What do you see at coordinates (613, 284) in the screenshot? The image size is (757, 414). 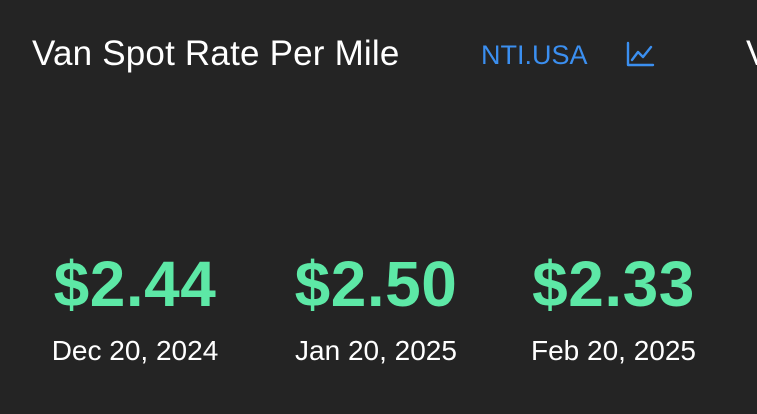 I see `metric-value: $2.33` at bounding box center [613, 284].